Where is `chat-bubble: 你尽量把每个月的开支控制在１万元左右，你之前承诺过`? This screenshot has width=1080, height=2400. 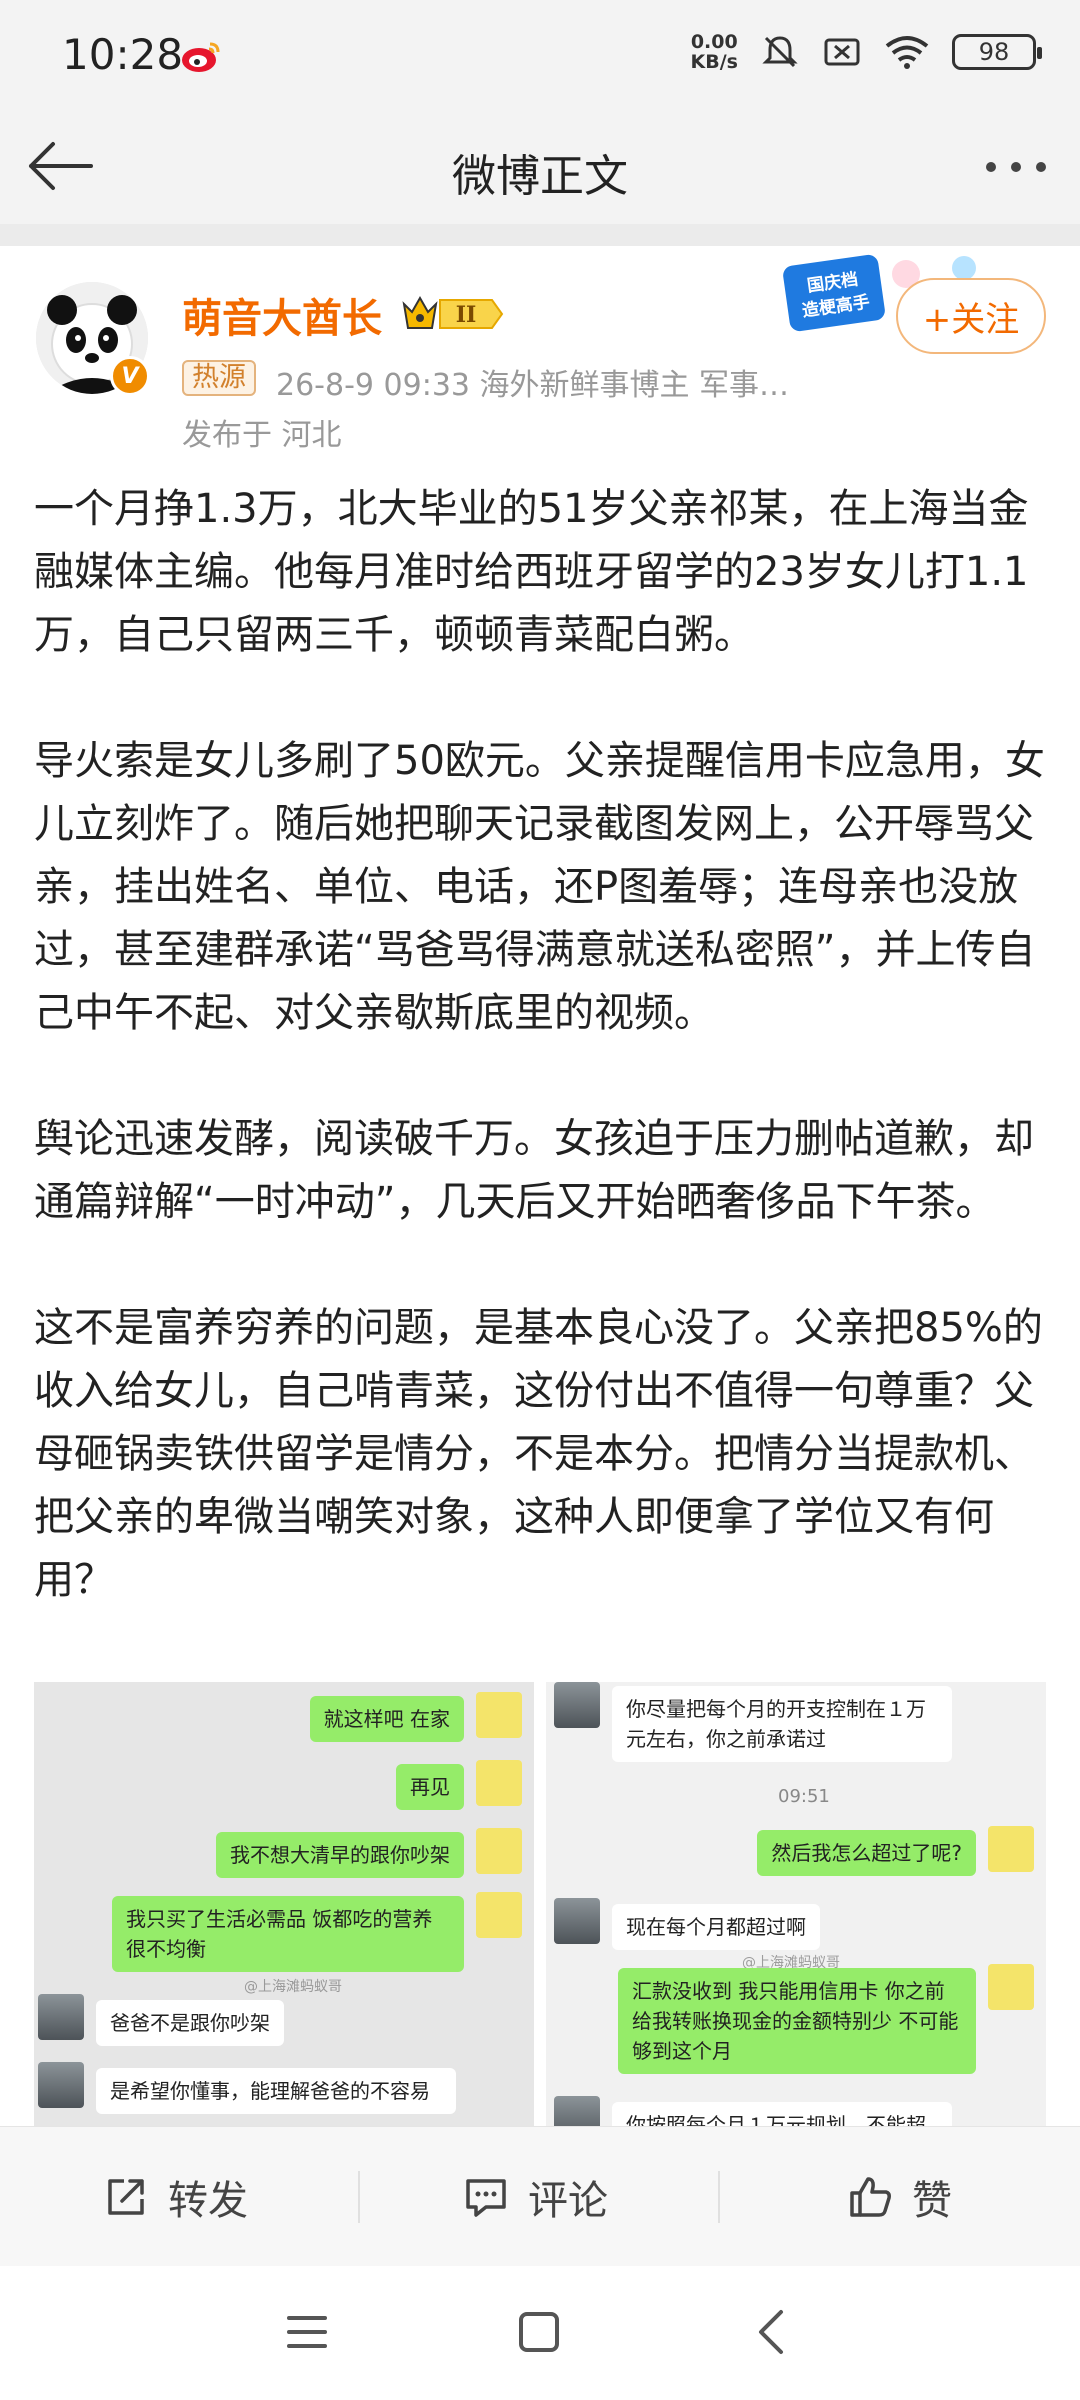
chat-bubble: 你尽量把每个月的开支控制在１万元左右，你之前承诺过 is located at coordinates (782, 1724).